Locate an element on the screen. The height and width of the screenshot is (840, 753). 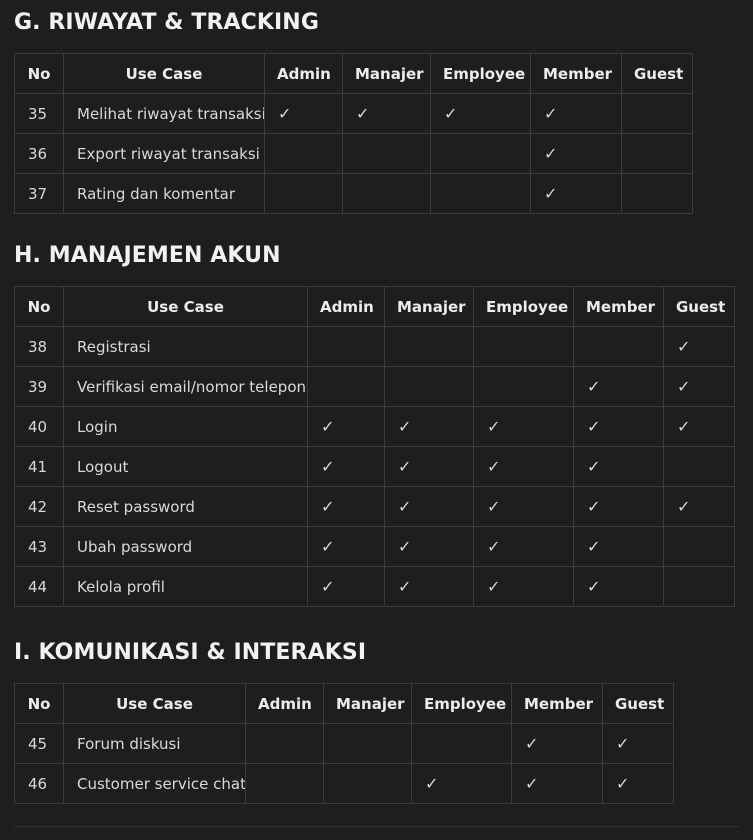
bottom-divider is located at coordinates (376, 826).